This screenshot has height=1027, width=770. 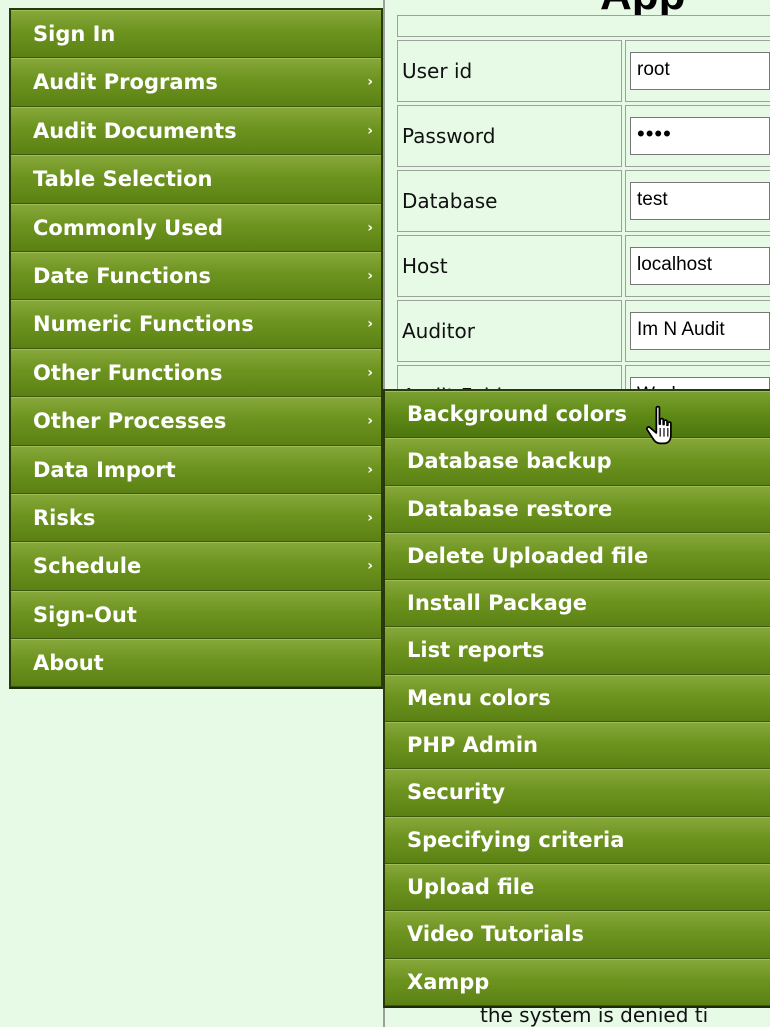 What do you see at coordinates (85, 614) in the screenshot?
I see `menu-item-label: Sign-Out` at bounding box center [85, 614].